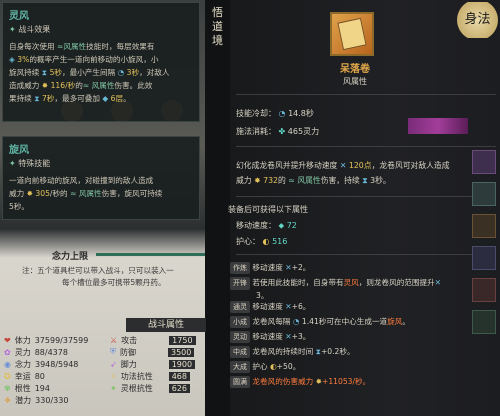 The image size is (500, 416). Describe the element at coordinates (337, 351) in the screenshot. I see `text: +0.2秒。` at that location.